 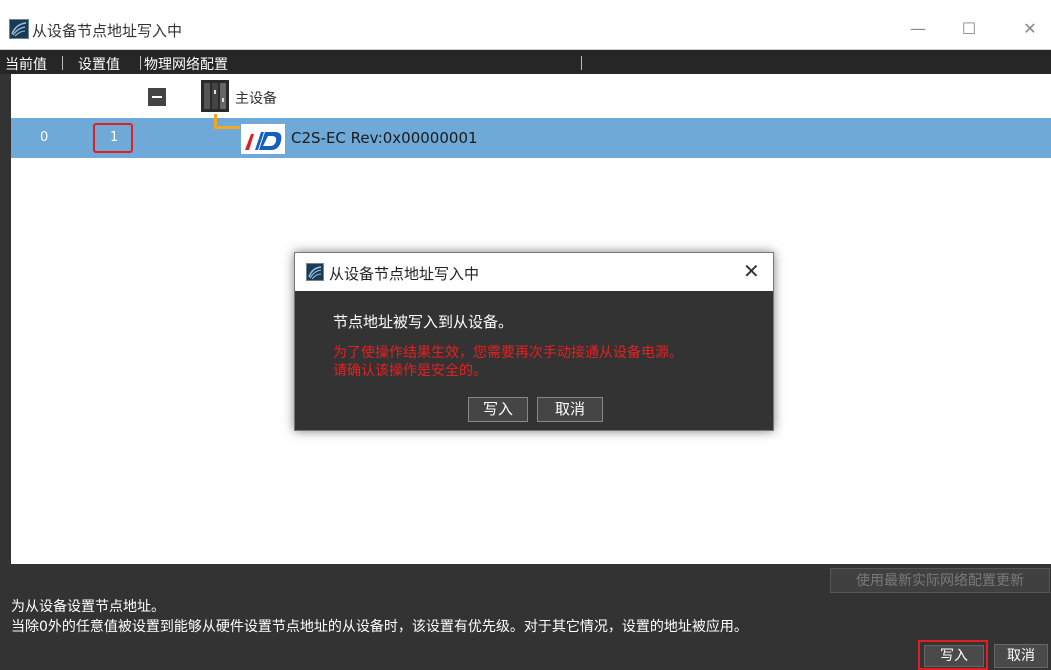 I want to click on column-current-value: 当前值, so click(x=26, y=64).